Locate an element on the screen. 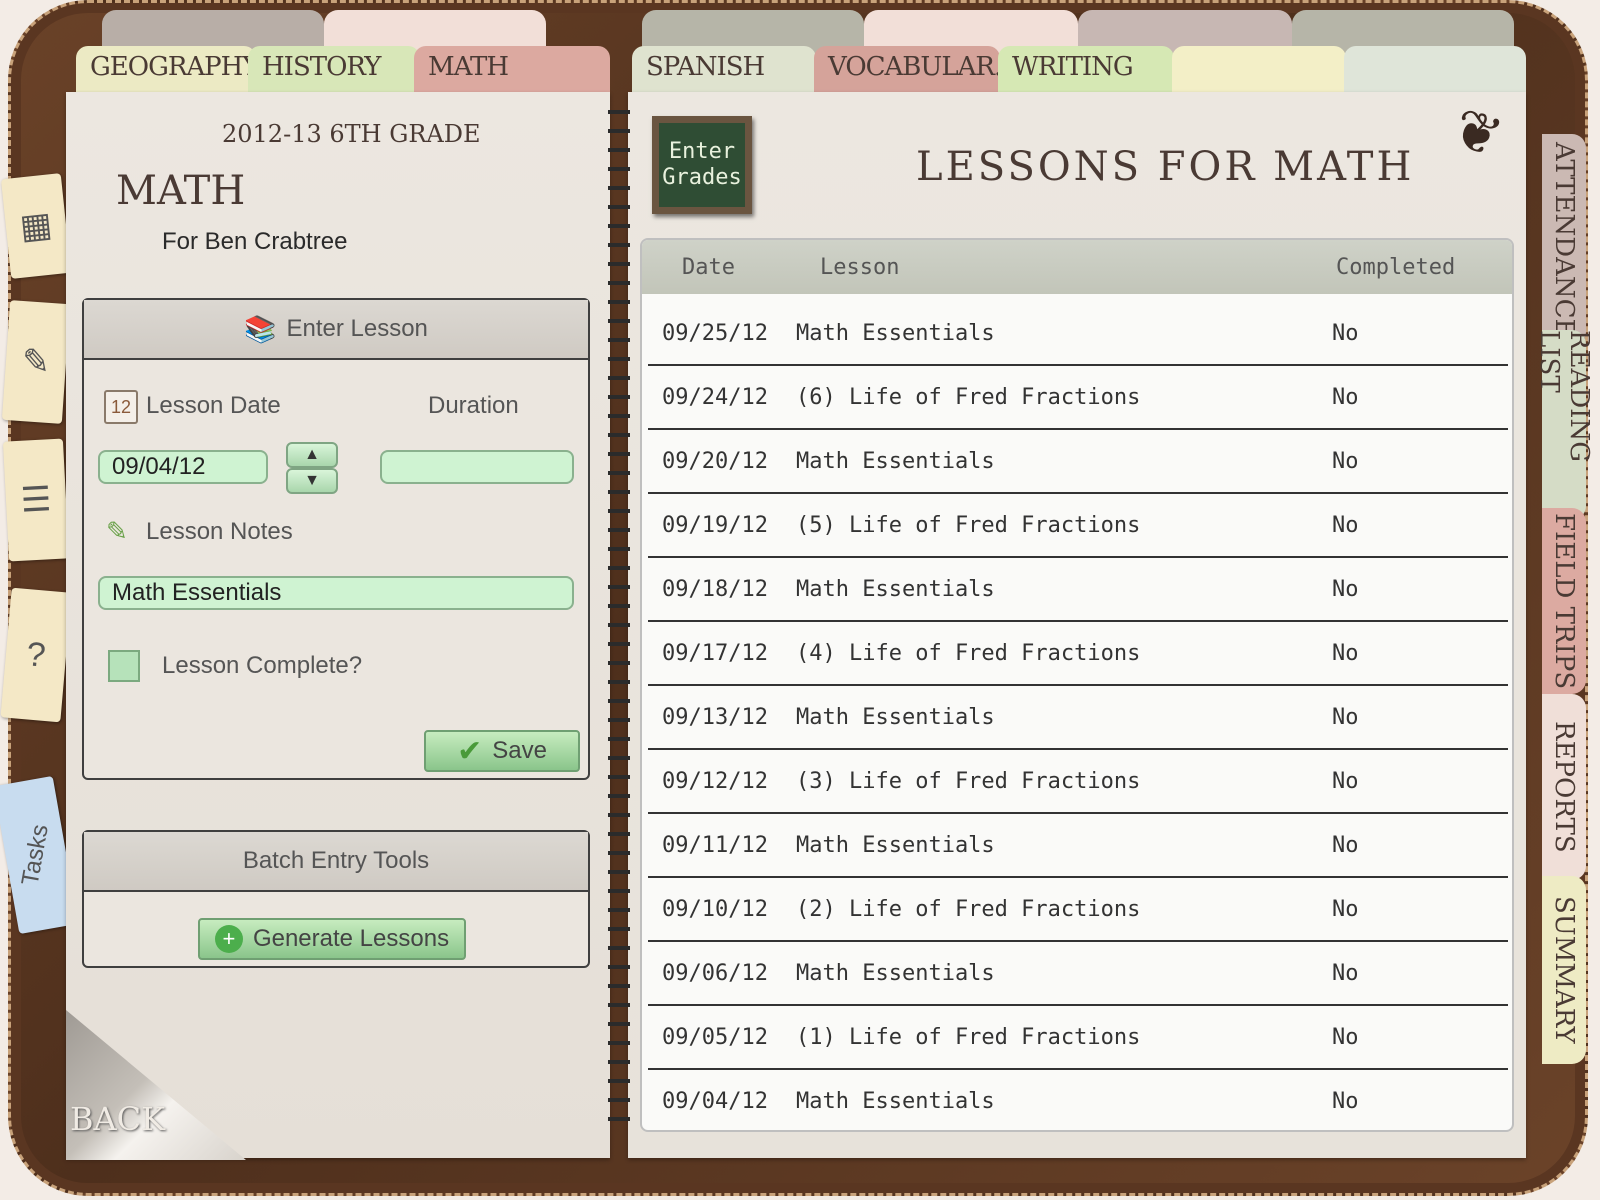 This screenshot has height=1200, width=1600. table-row: 09/20/12 Math Essentials No is located at coordinates (1078, 462).